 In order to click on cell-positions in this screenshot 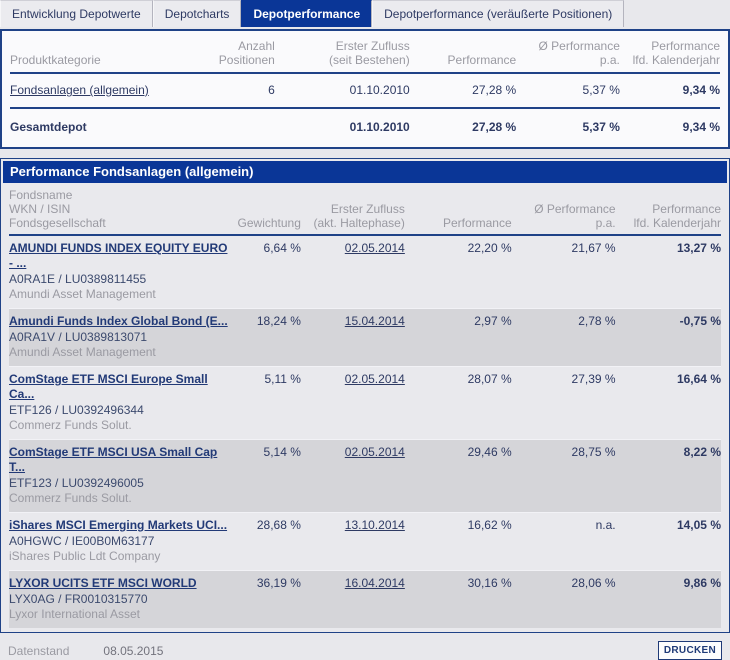, I will do `click(240, 127)`.